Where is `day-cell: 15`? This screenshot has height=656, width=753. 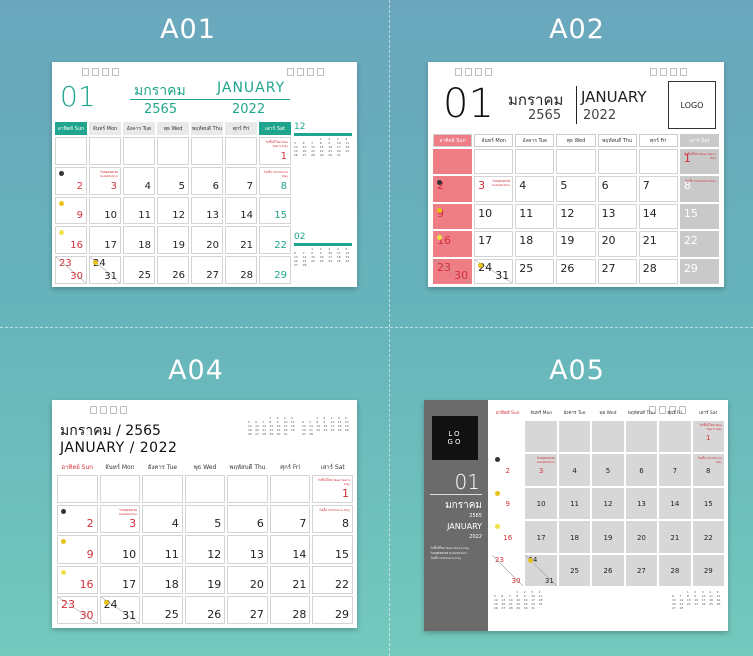 day-cell: 15 is located at coordinates (708, 503).